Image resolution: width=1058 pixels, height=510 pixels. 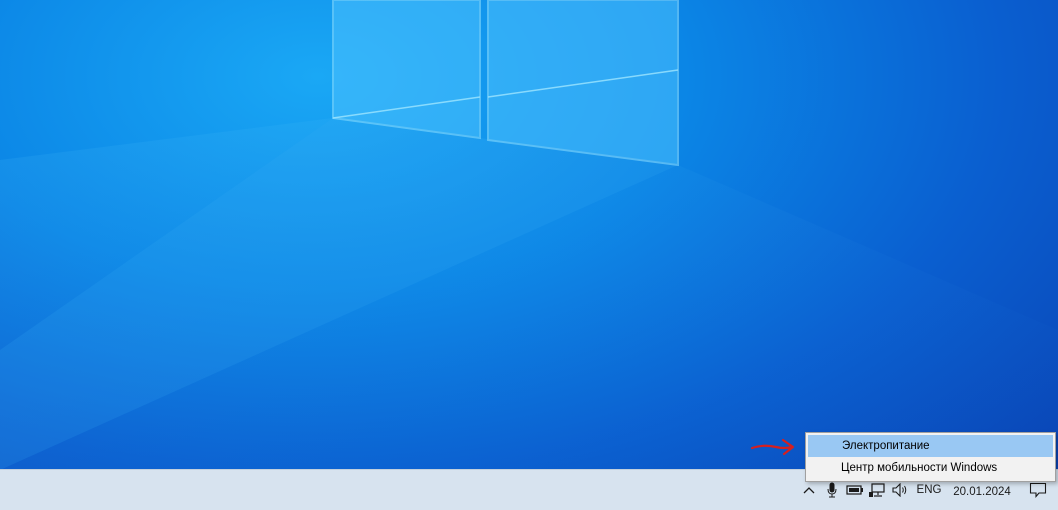 What do you see at coordinates (1038, 490) in the screenshot?
I see `notification-icon` at bounding box center [1038, 490].